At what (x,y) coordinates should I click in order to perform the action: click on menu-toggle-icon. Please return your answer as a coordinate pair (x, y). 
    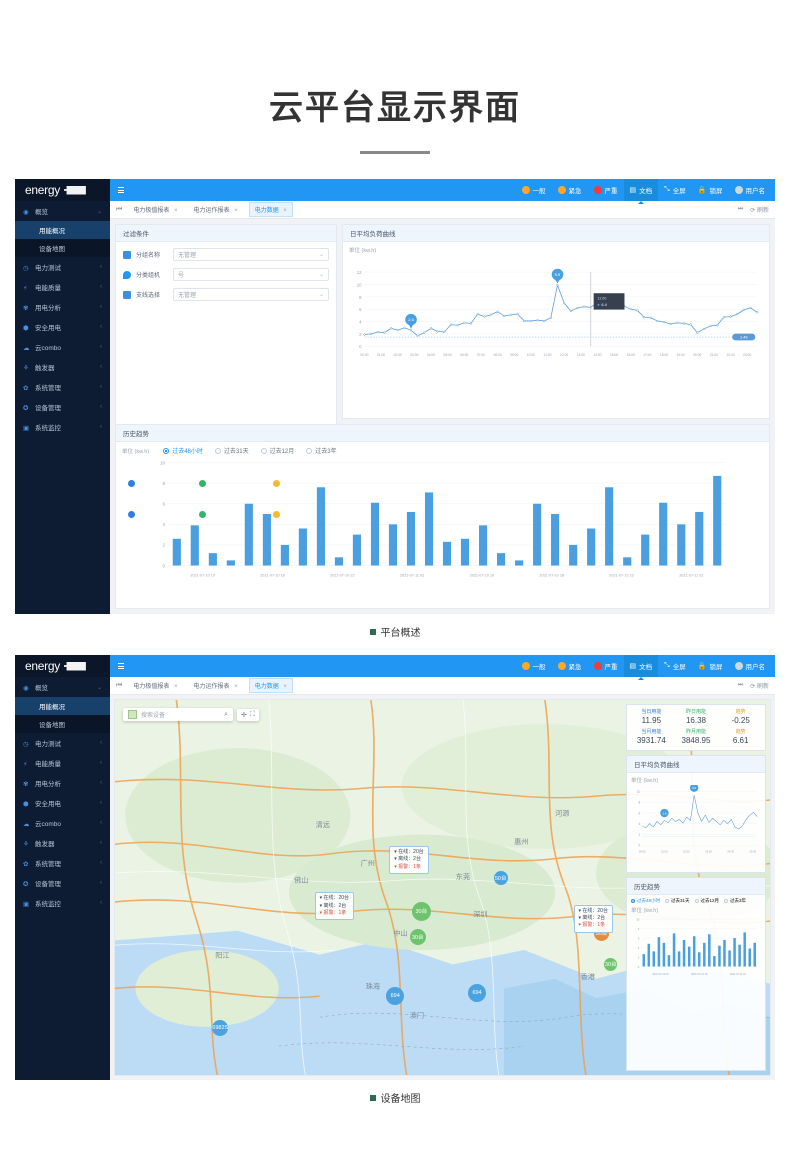
    Looking at the image, I should click on (121, 190).